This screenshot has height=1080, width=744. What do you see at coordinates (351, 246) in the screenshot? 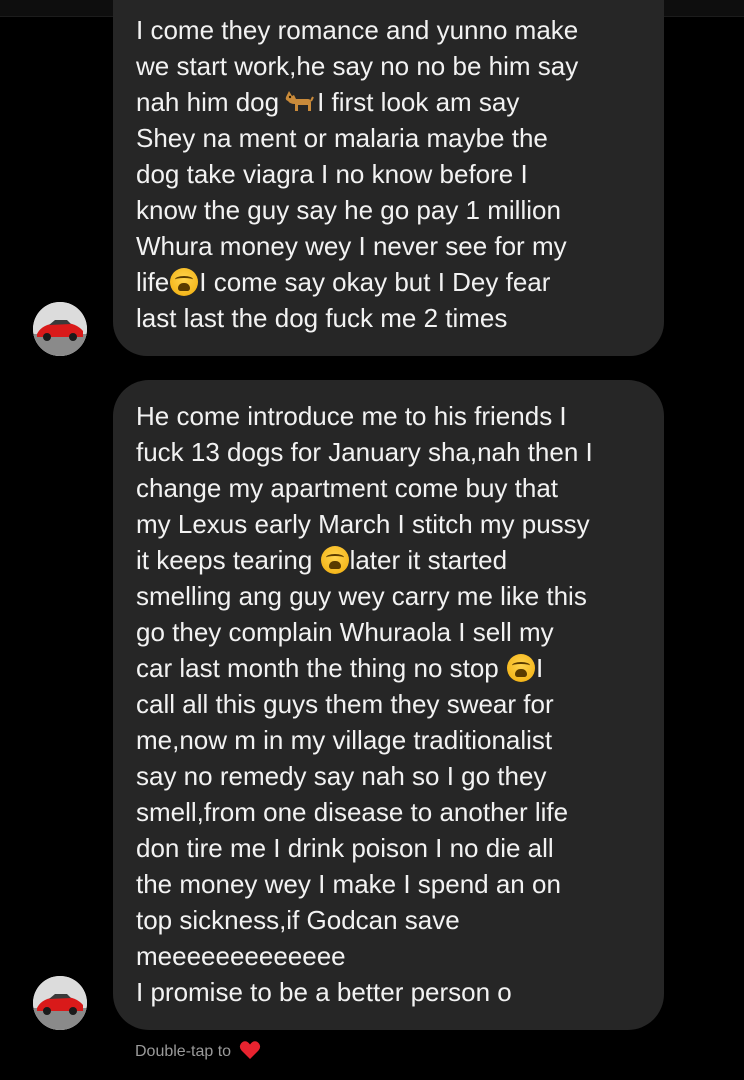
I see `message-line: Whura money wey I never see for my` at bounding box center [351, 246].